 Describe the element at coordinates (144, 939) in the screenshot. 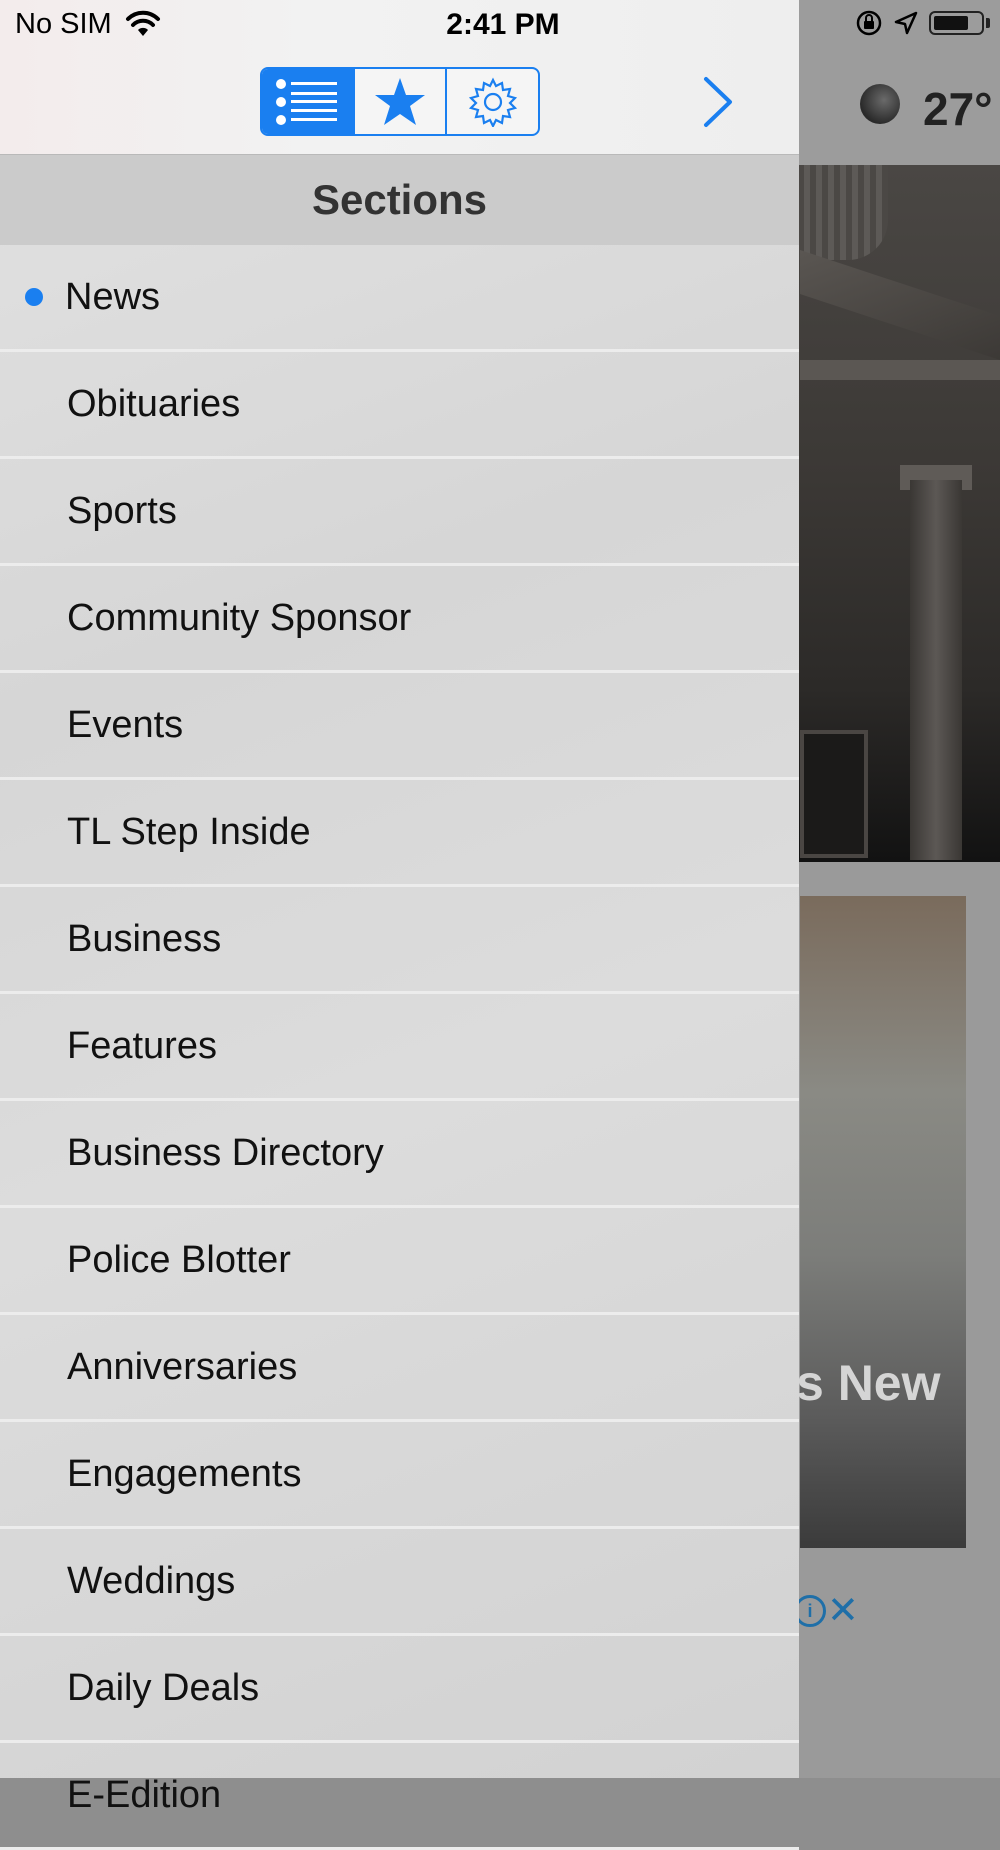

I see `list-item-label: Business` at that location.